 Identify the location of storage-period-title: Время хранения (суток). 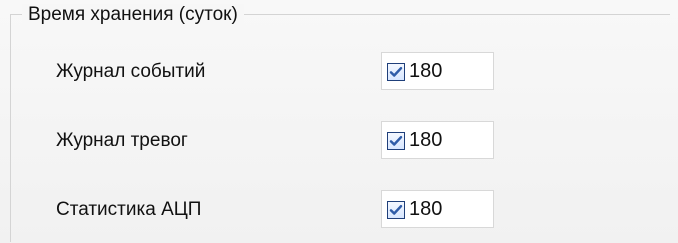
(133, 15).